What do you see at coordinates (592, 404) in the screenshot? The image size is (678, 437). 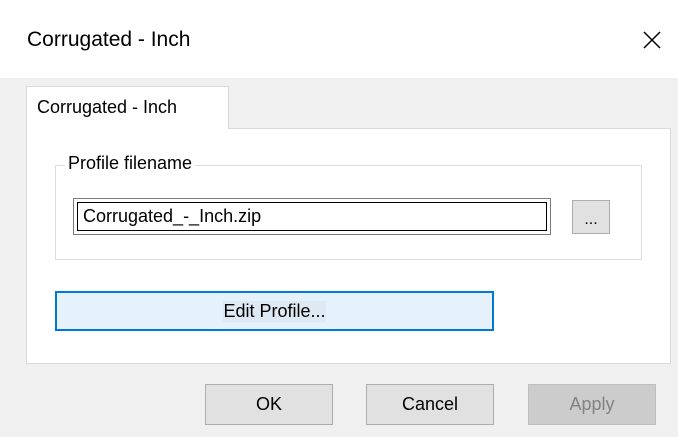 I see `apply-button: Apply` at bounding box center [592, 404].